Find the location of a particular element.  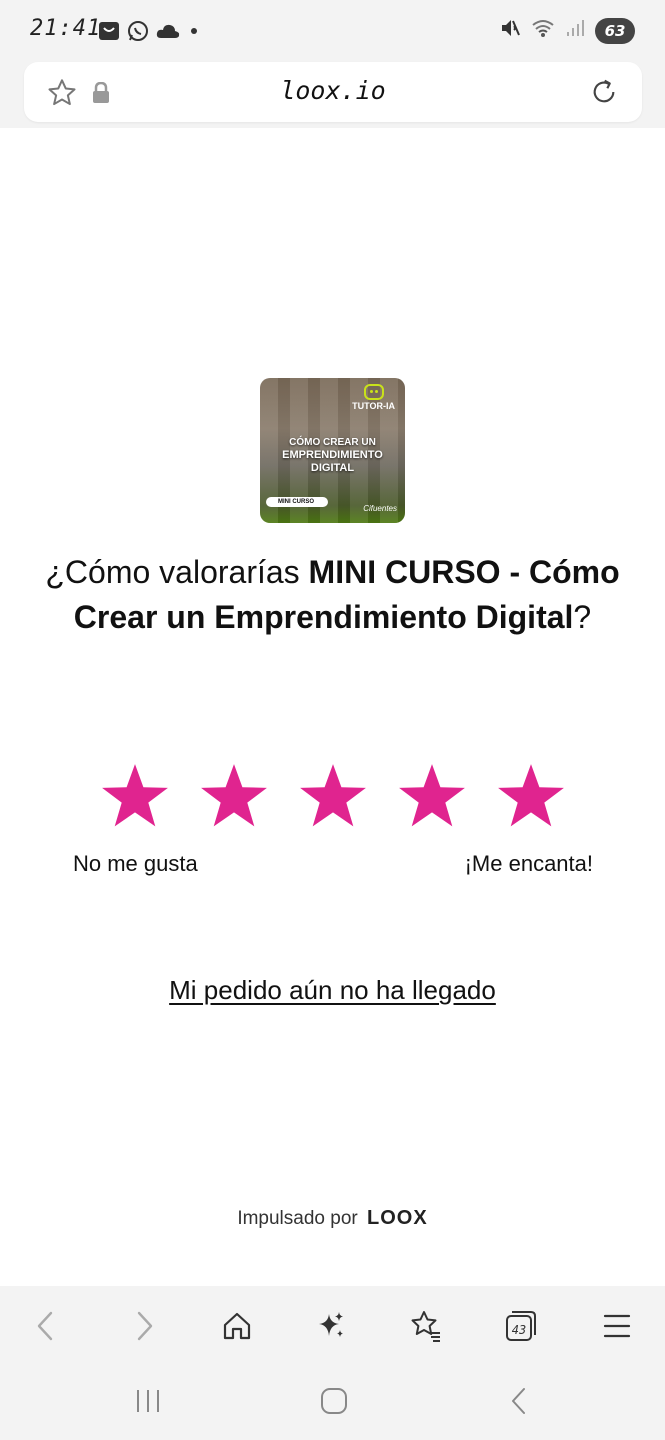

cloud-icon is located at coordinates (168, 33).